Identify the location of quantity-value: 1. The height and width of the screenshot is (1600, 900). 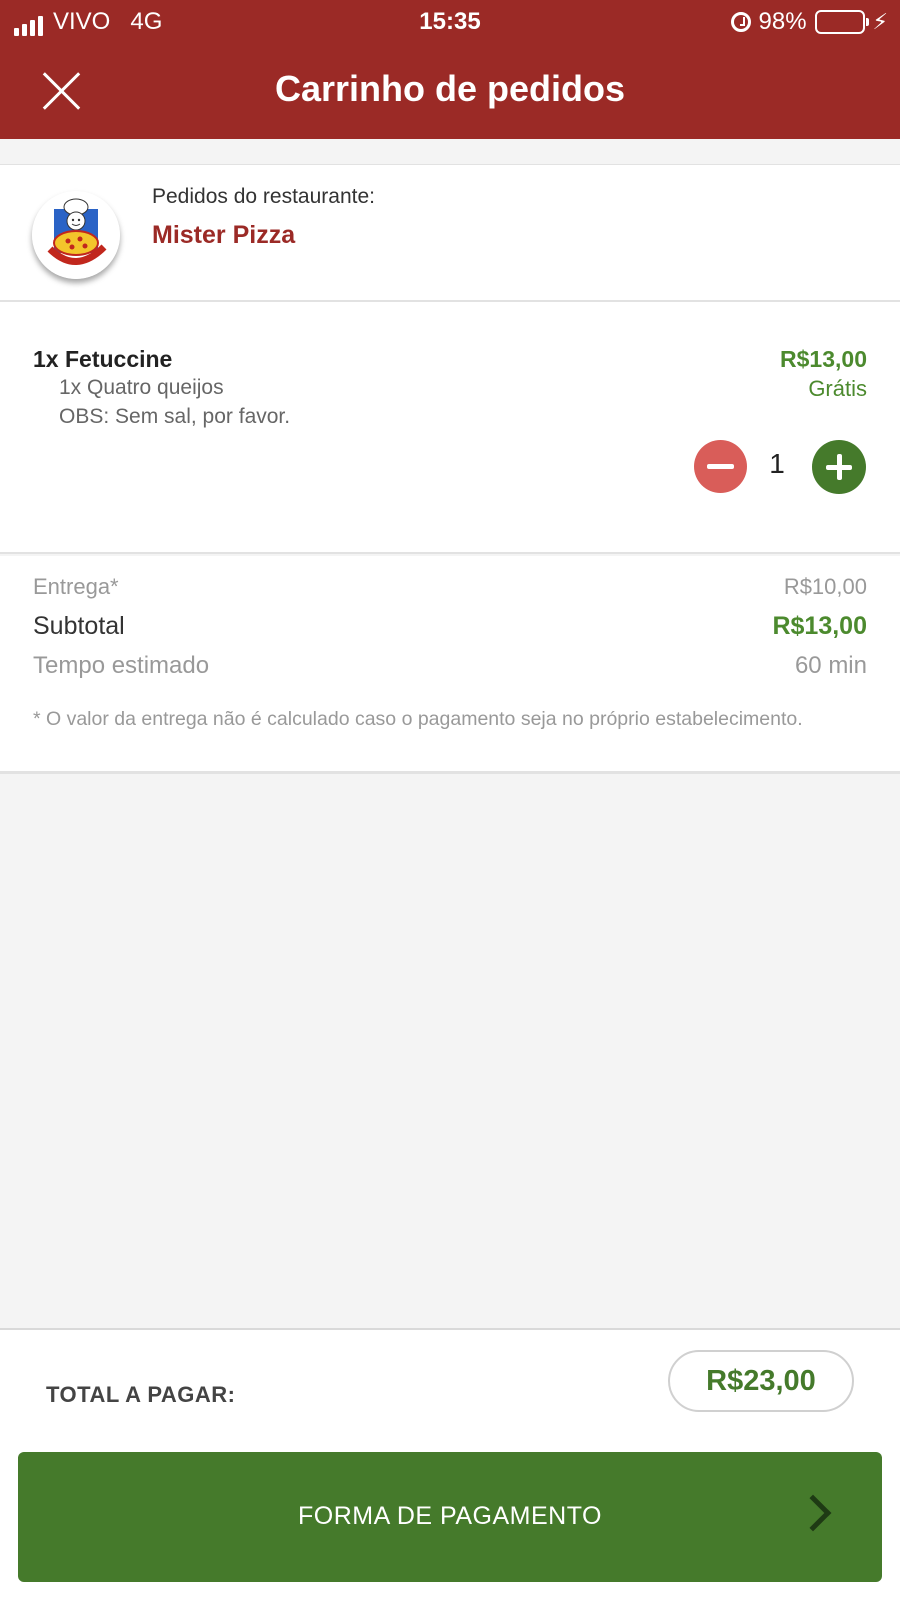
(777, 463).